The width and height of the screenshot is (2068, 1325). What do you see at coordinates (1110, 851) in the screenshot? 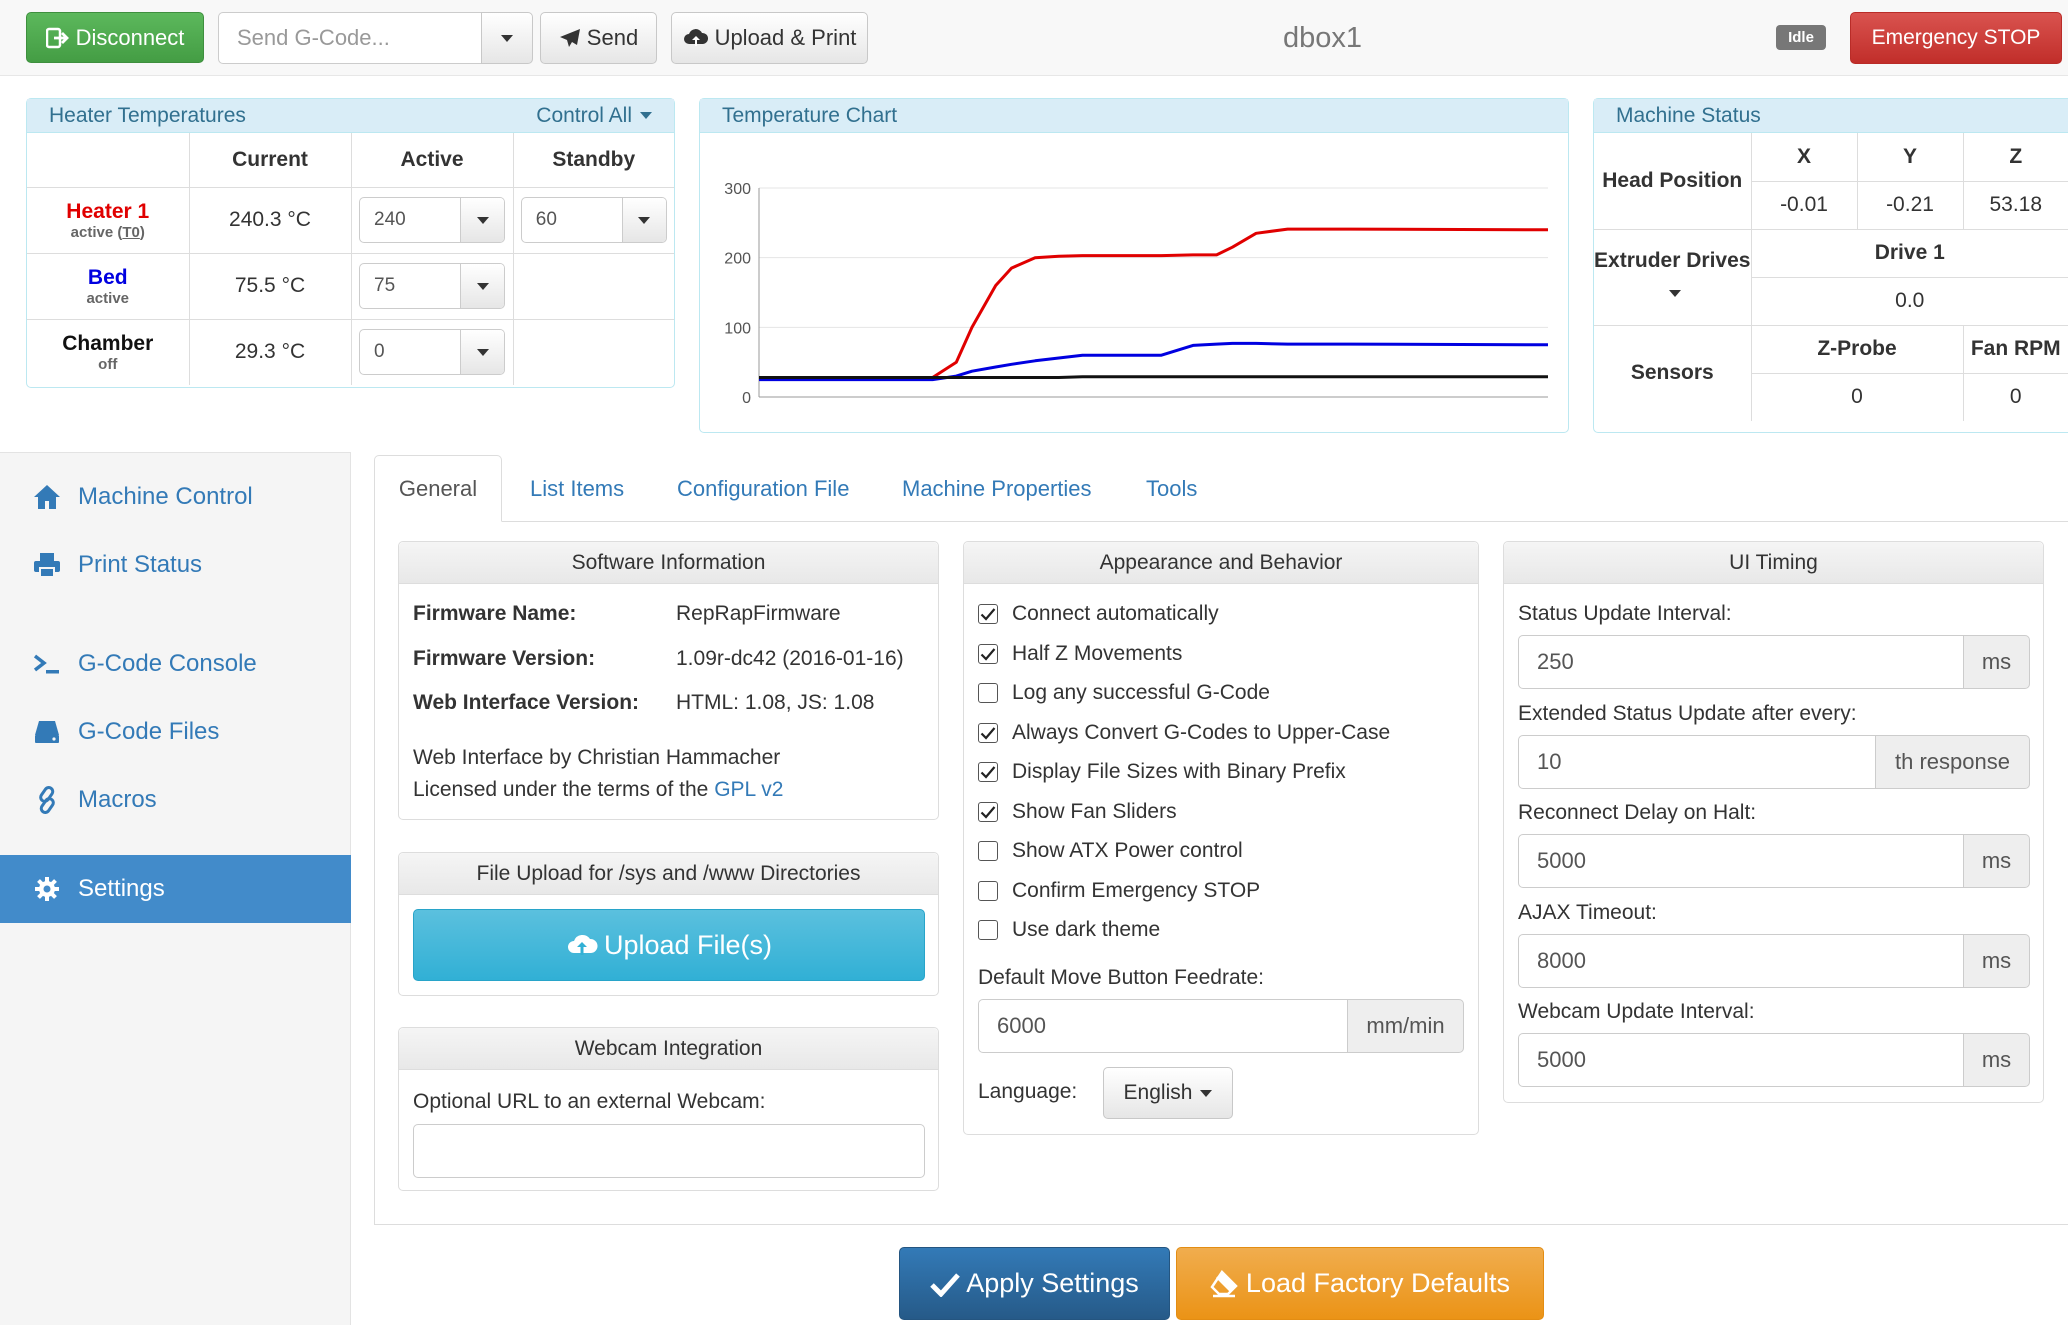
I see `checkbox-row: Show ATX Power control` at bounding box center [1110, 851].